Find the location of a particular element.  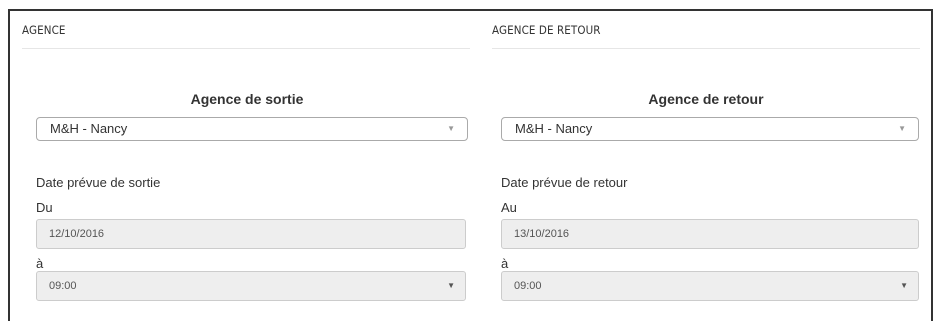

date-retour-field: 13/10/2016 is located at coordinates (710, 234).